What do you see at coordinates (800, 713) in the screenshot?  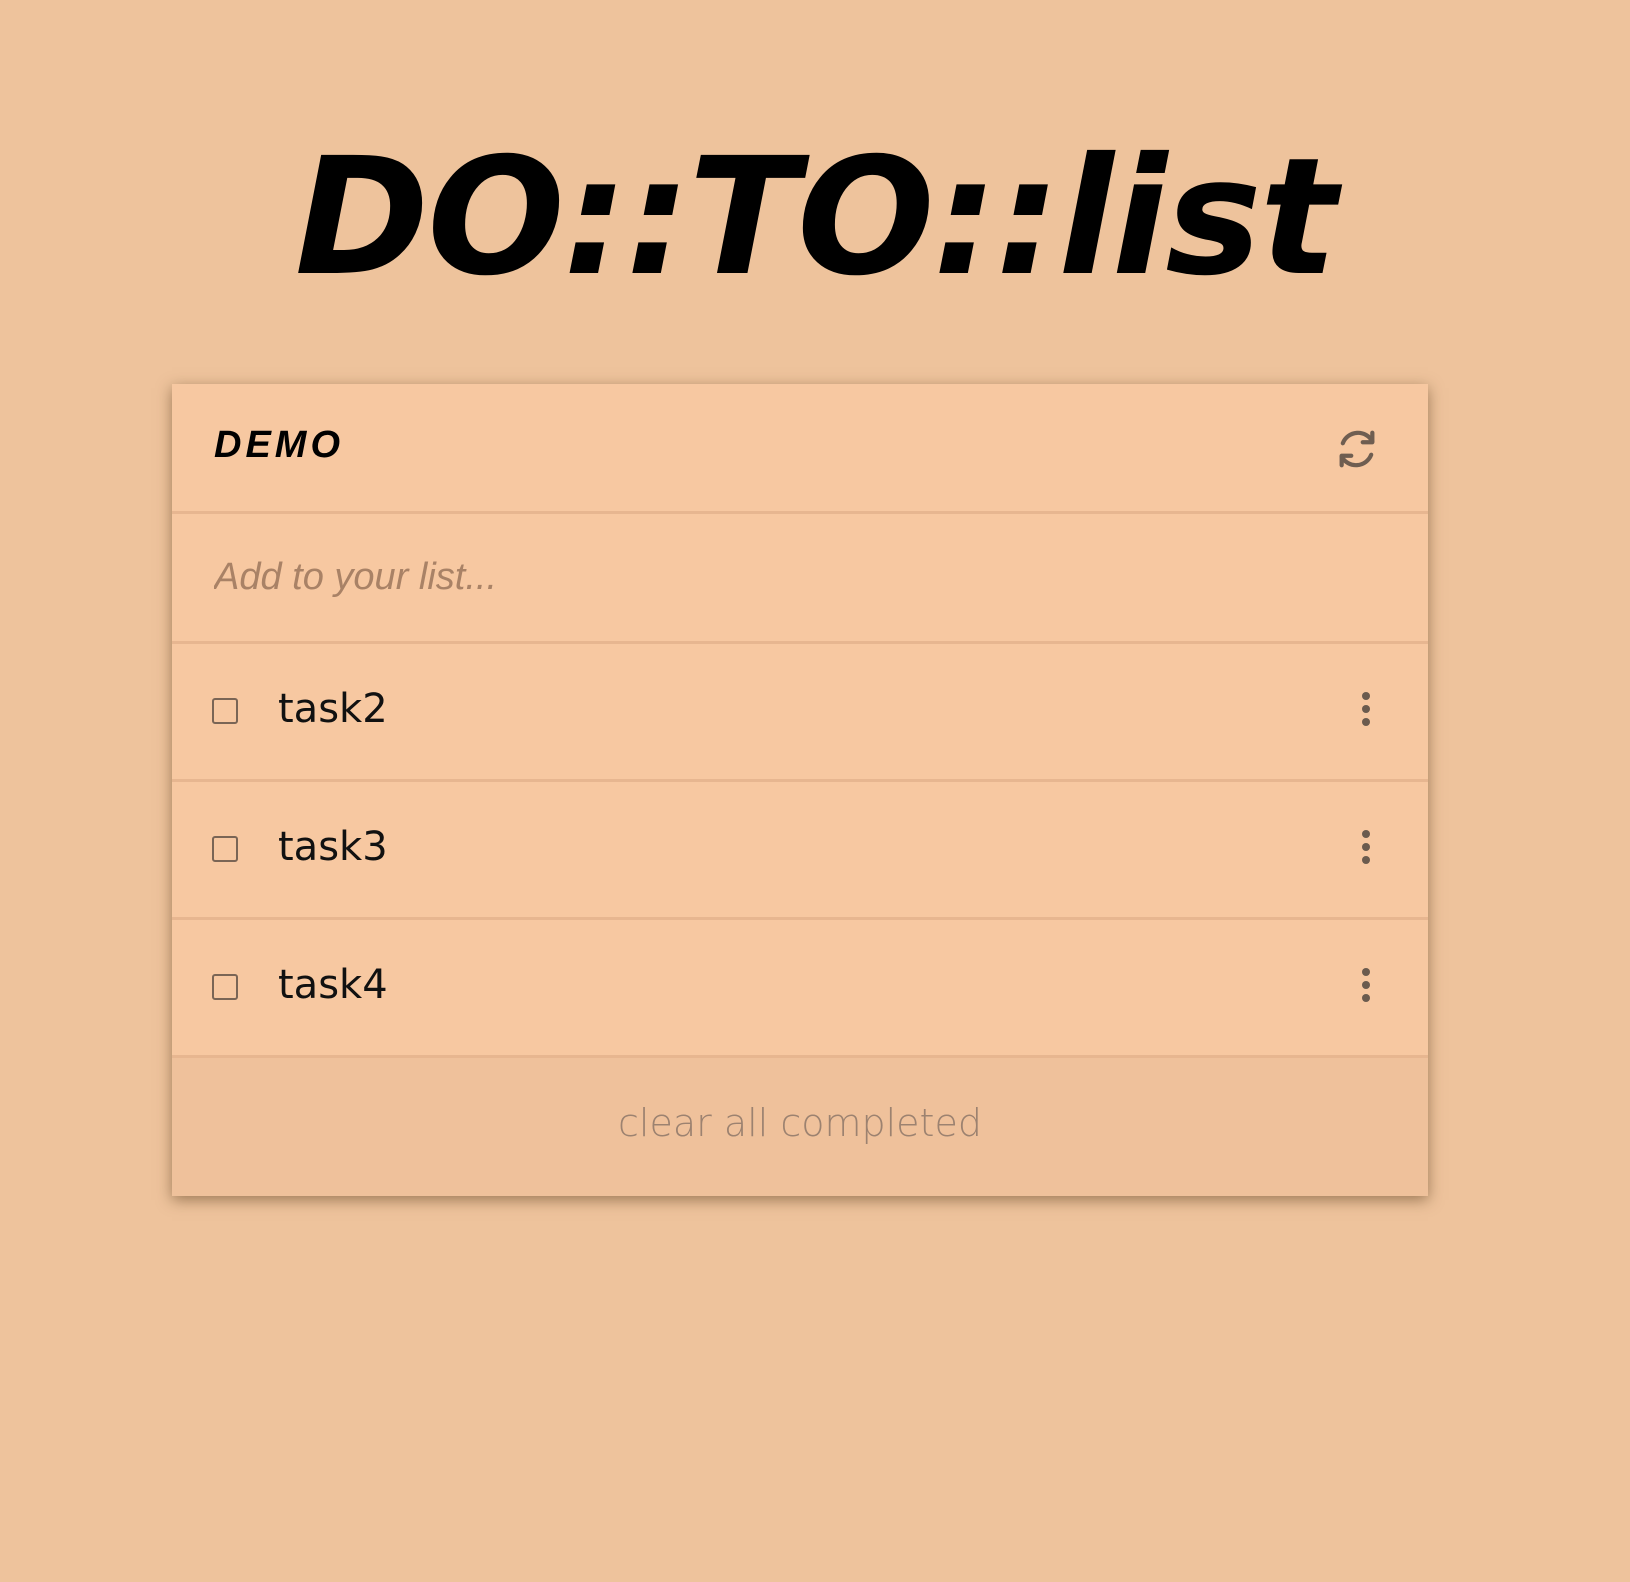 I see `task-row: task2` at bounding box center [800, 713].